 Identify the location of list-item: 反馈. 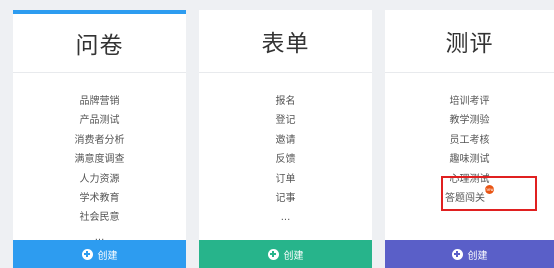
(285, 159).